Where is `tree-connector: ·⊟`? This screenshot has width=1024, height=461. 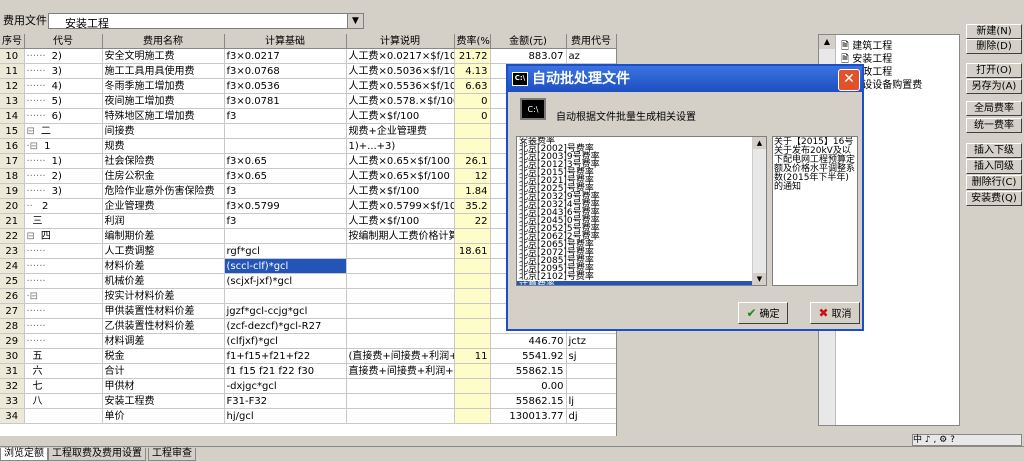
tree-connector: ·⊟ is located at coordinates (33, 146).